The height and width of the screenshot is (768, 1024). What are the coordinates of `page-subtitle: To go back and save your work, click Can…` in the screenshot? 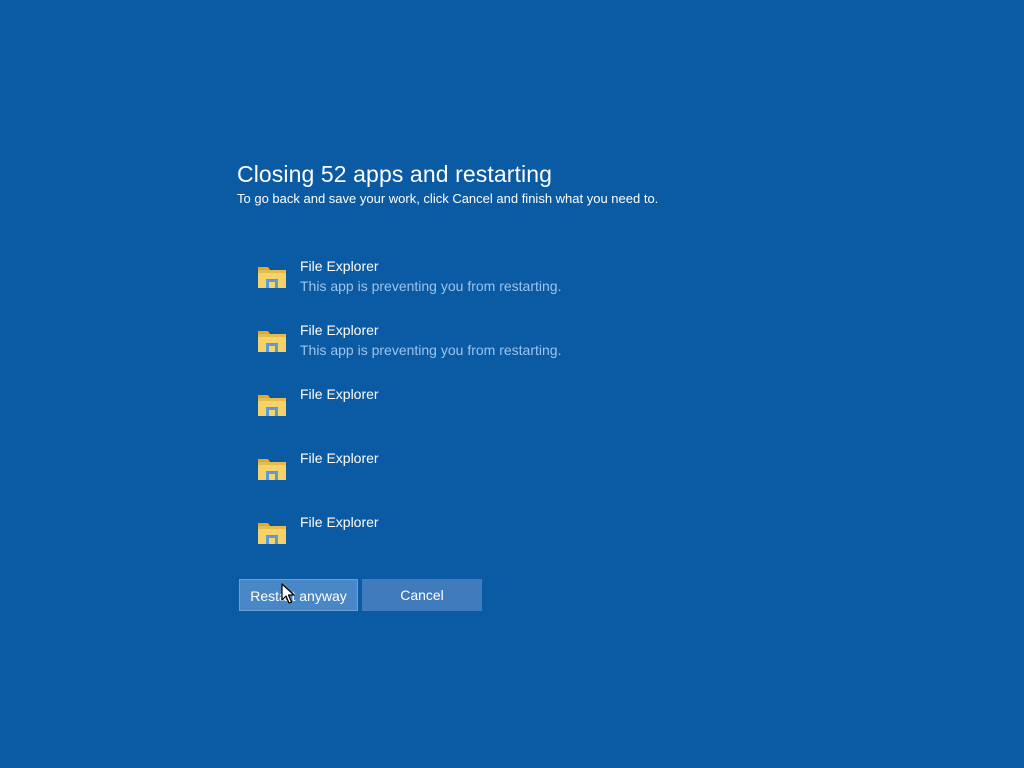 It's located at (448, 198).